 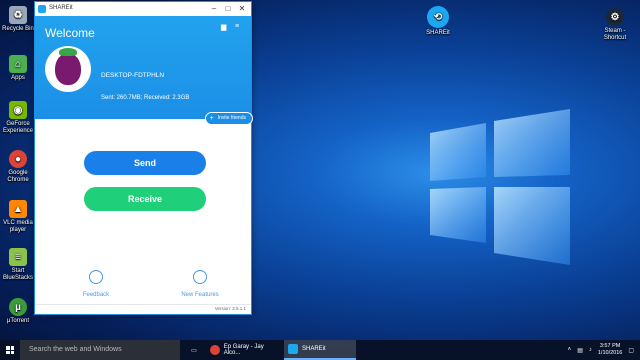 I want to click on desktop-icon-bluestacks: ≡ Start BlueStacks, so click(x=18, y=265).